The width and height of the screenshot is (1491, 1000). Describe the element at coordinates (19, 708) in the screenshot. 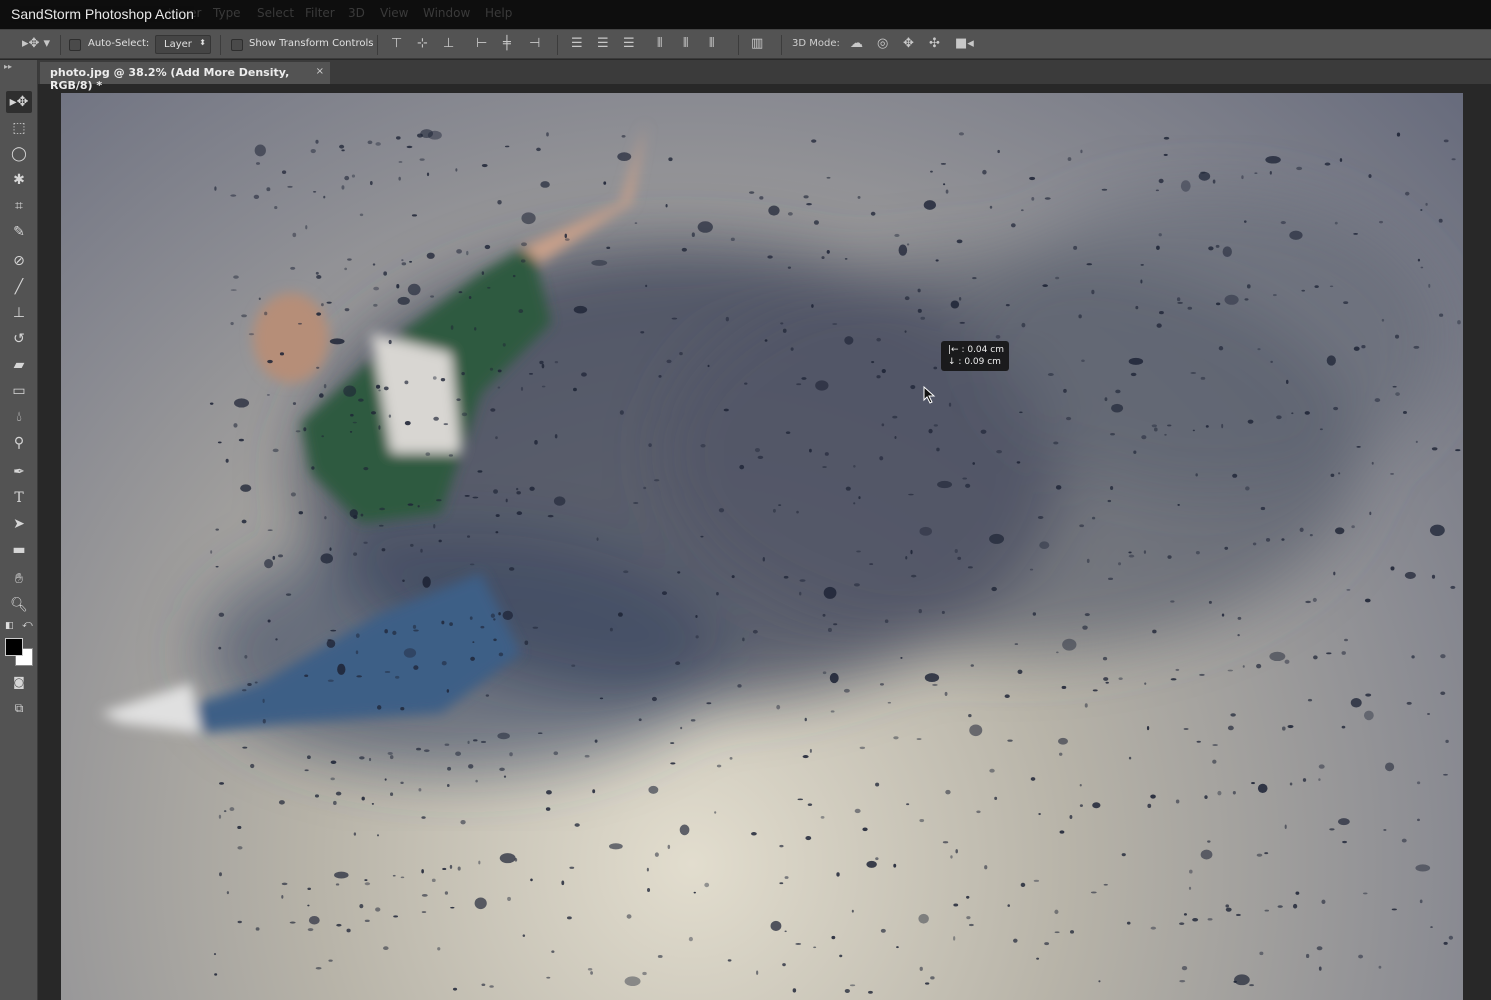

I see `screen-mode-icon: ⧉` at that location.